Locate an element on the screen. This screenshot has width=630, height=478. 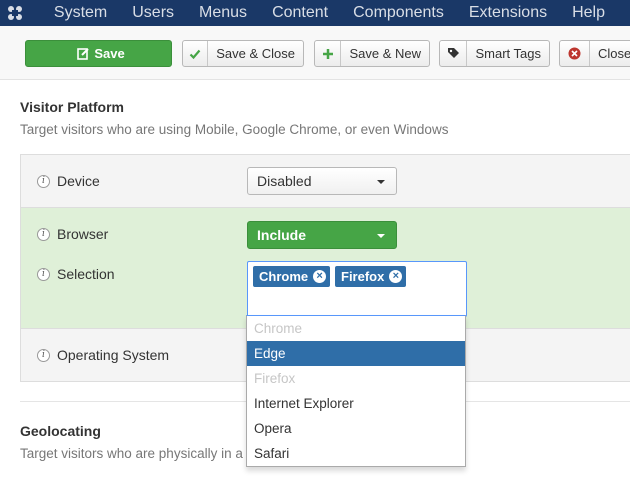
save-close-label: Save & Close is located at coordinates (255, 53).